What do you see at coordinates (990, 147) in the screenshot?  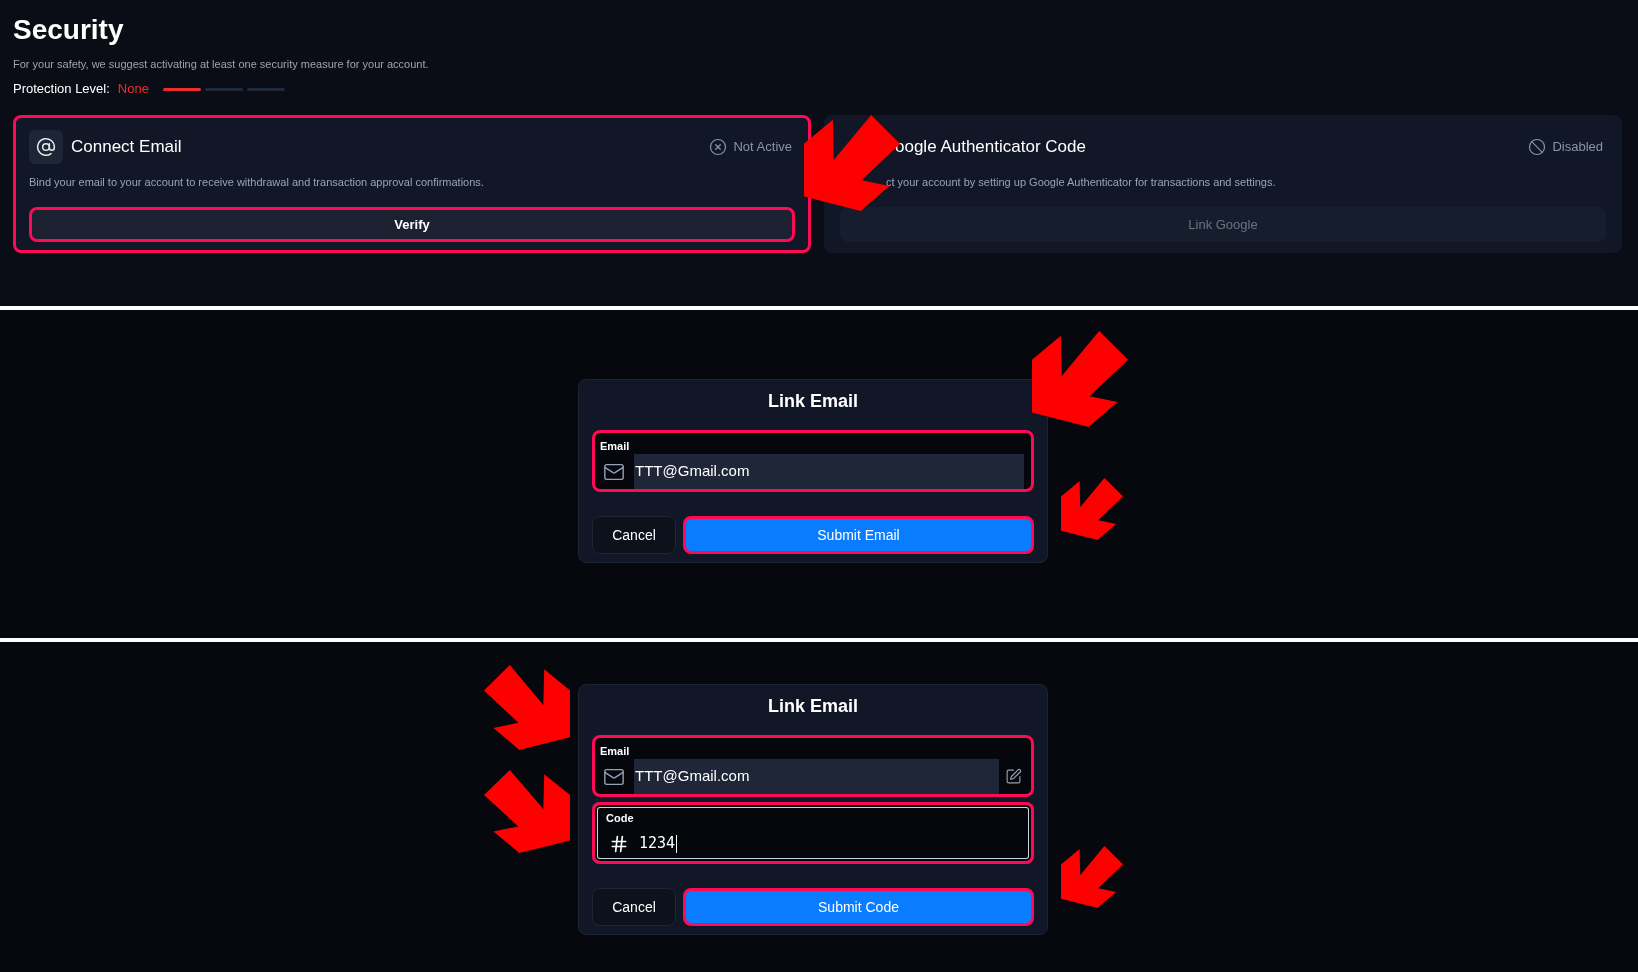 I see `card-title: oogle Authenticator Code` at bounding box center [990, 147].